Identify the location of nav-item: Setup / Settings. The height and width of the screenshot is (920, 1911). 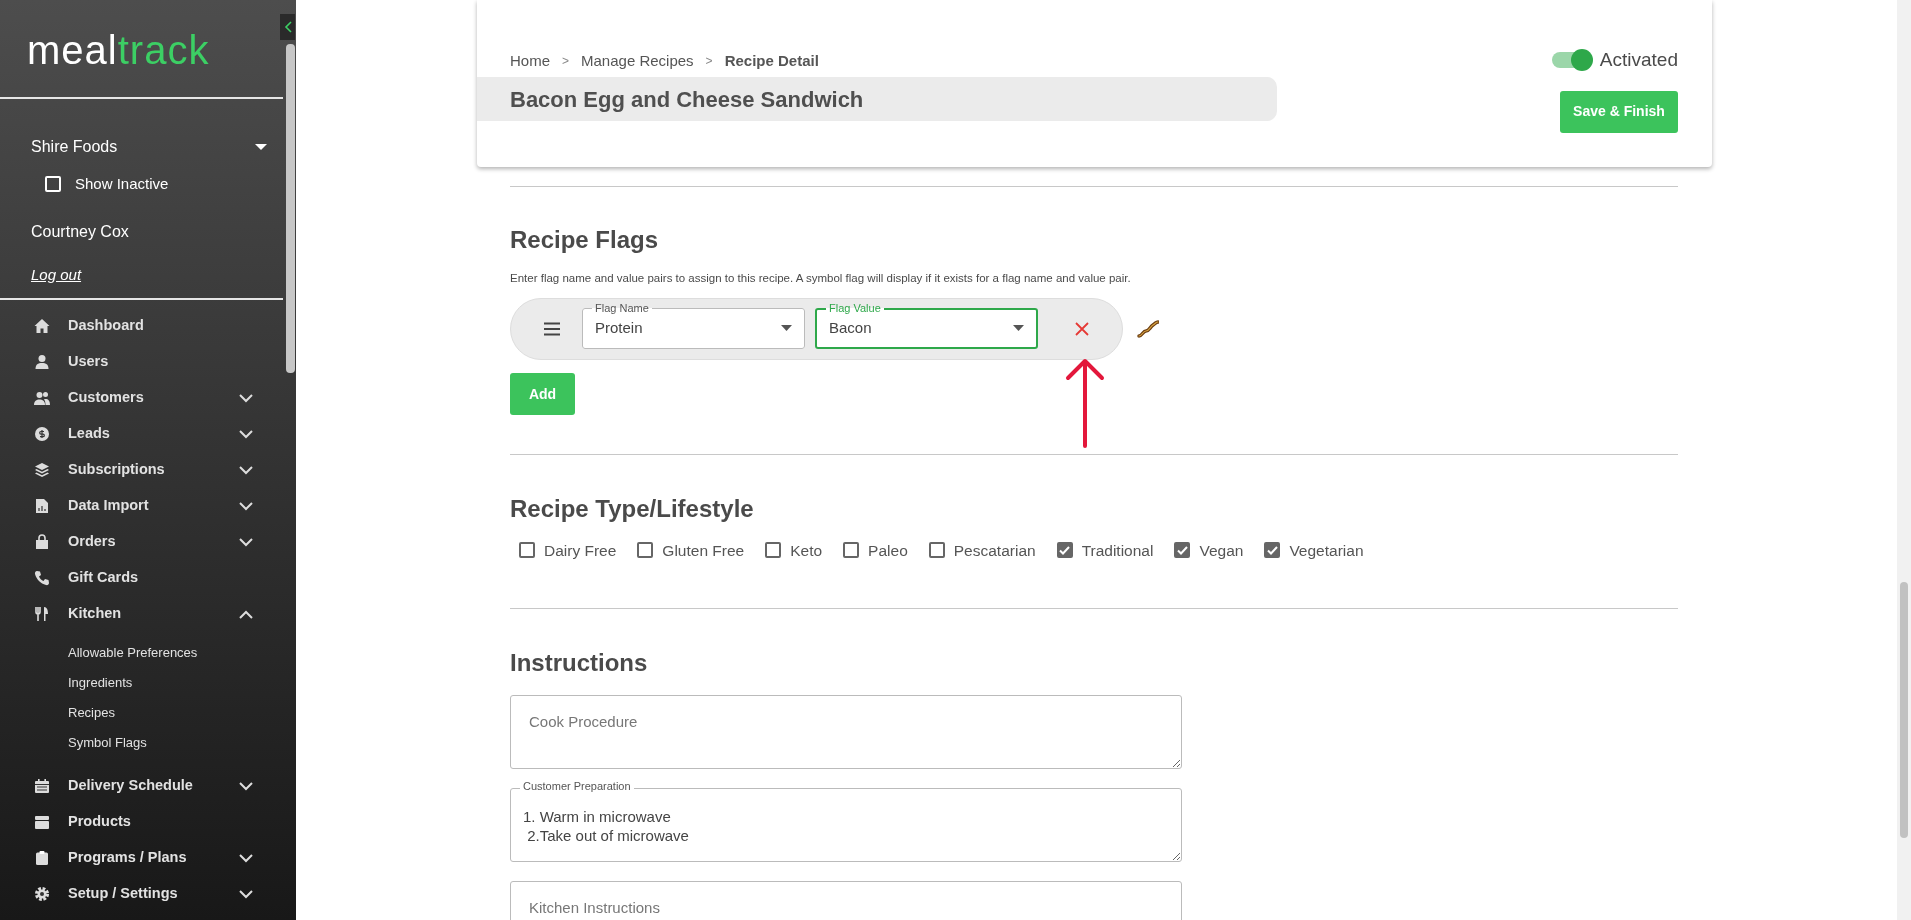
(141, 894).